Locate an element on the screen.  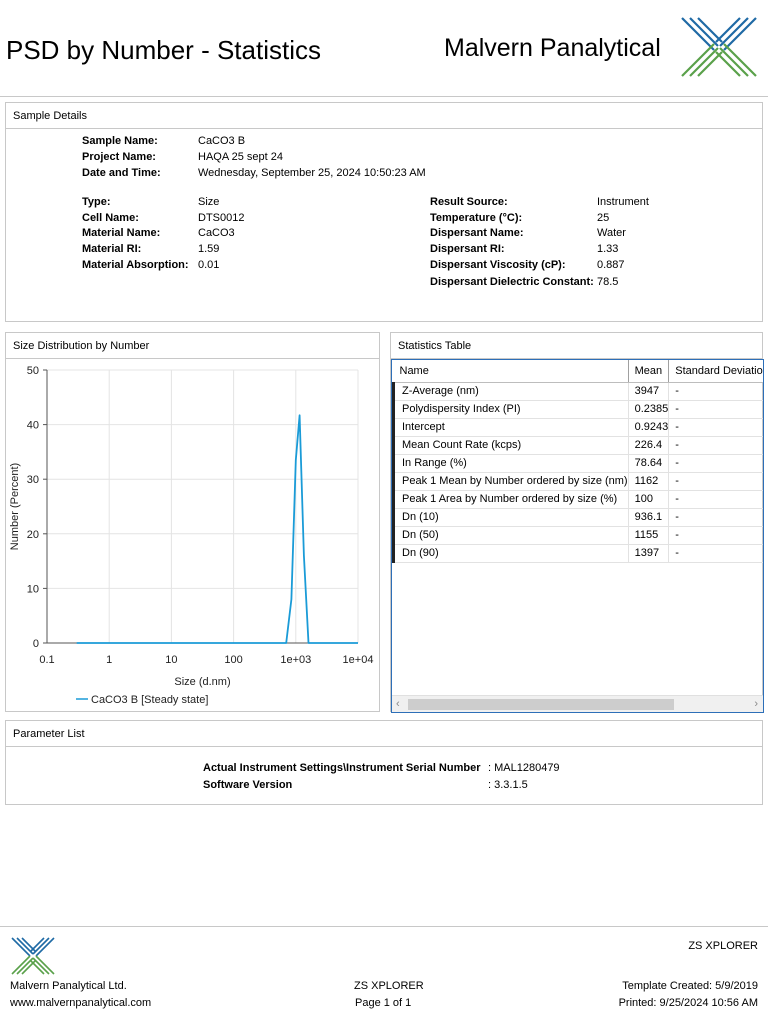
malvern-logo-icon is located at coordinates (719, 47).